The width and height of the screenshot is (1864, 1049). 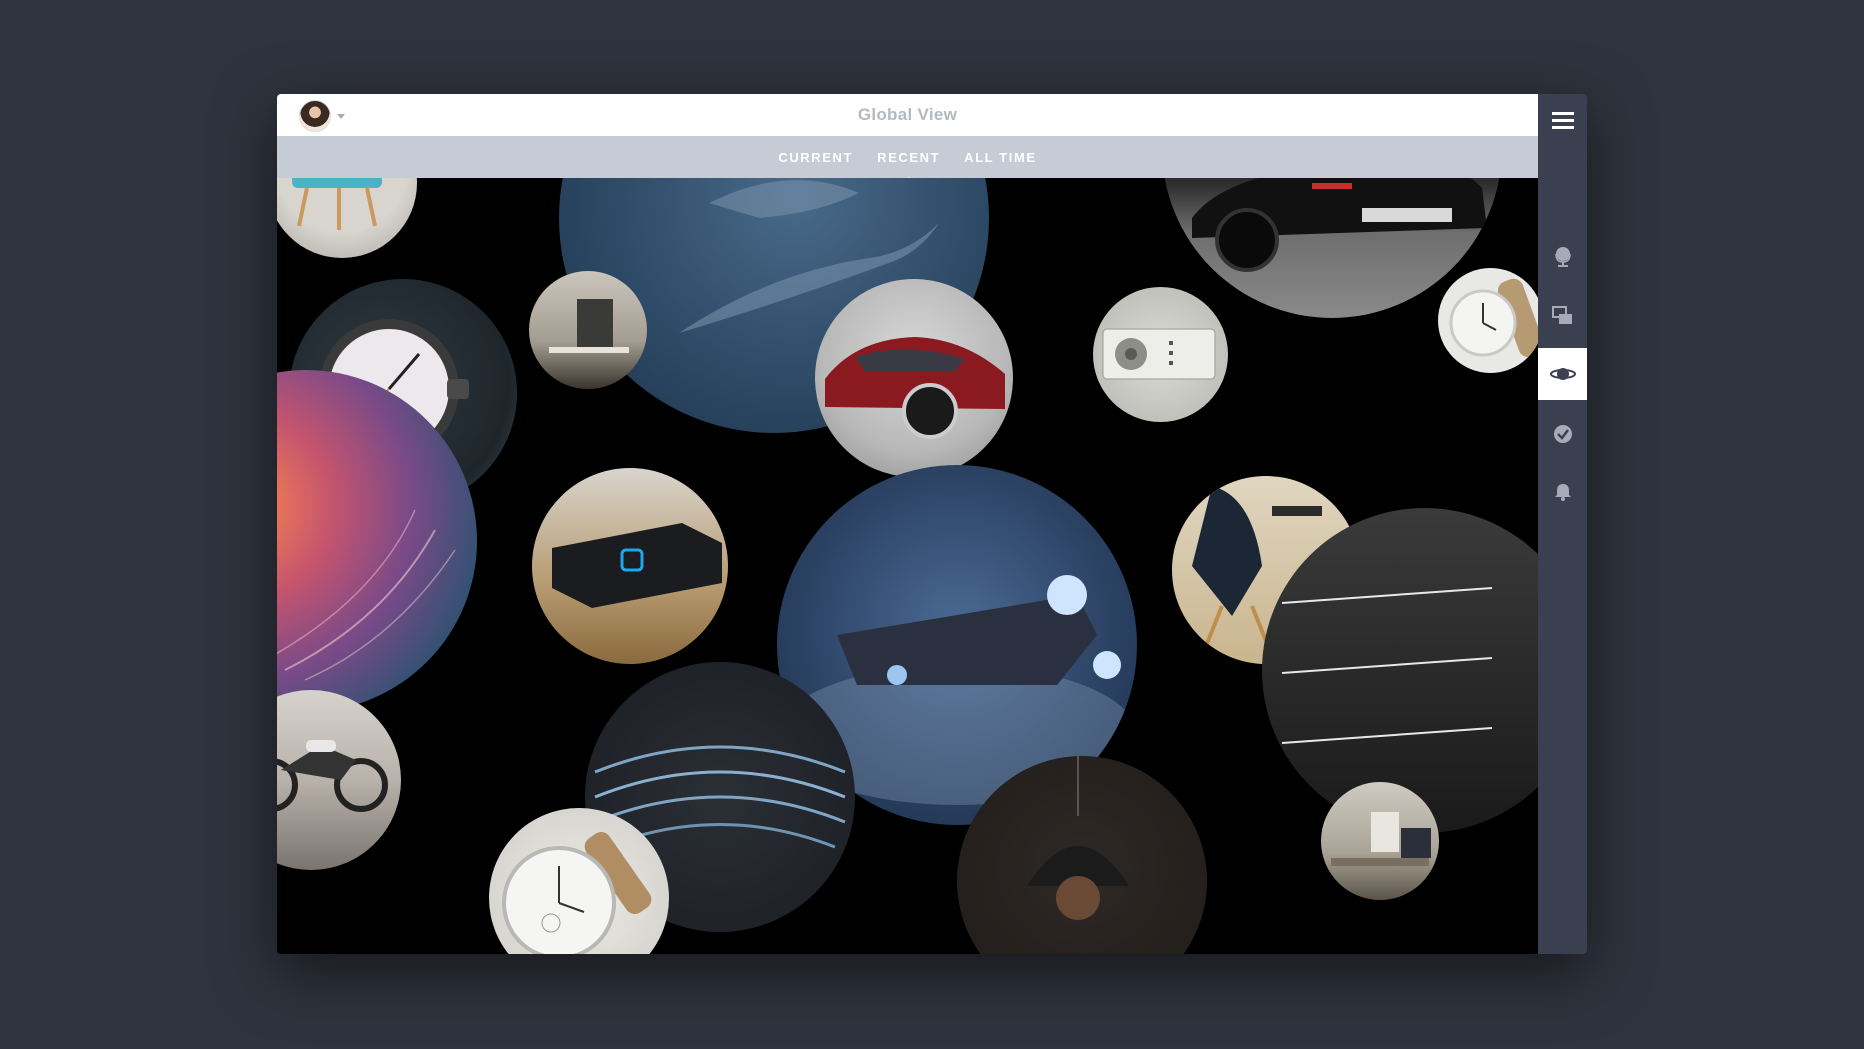 I want to click on bubble-interior, so click(x=588, y=330).